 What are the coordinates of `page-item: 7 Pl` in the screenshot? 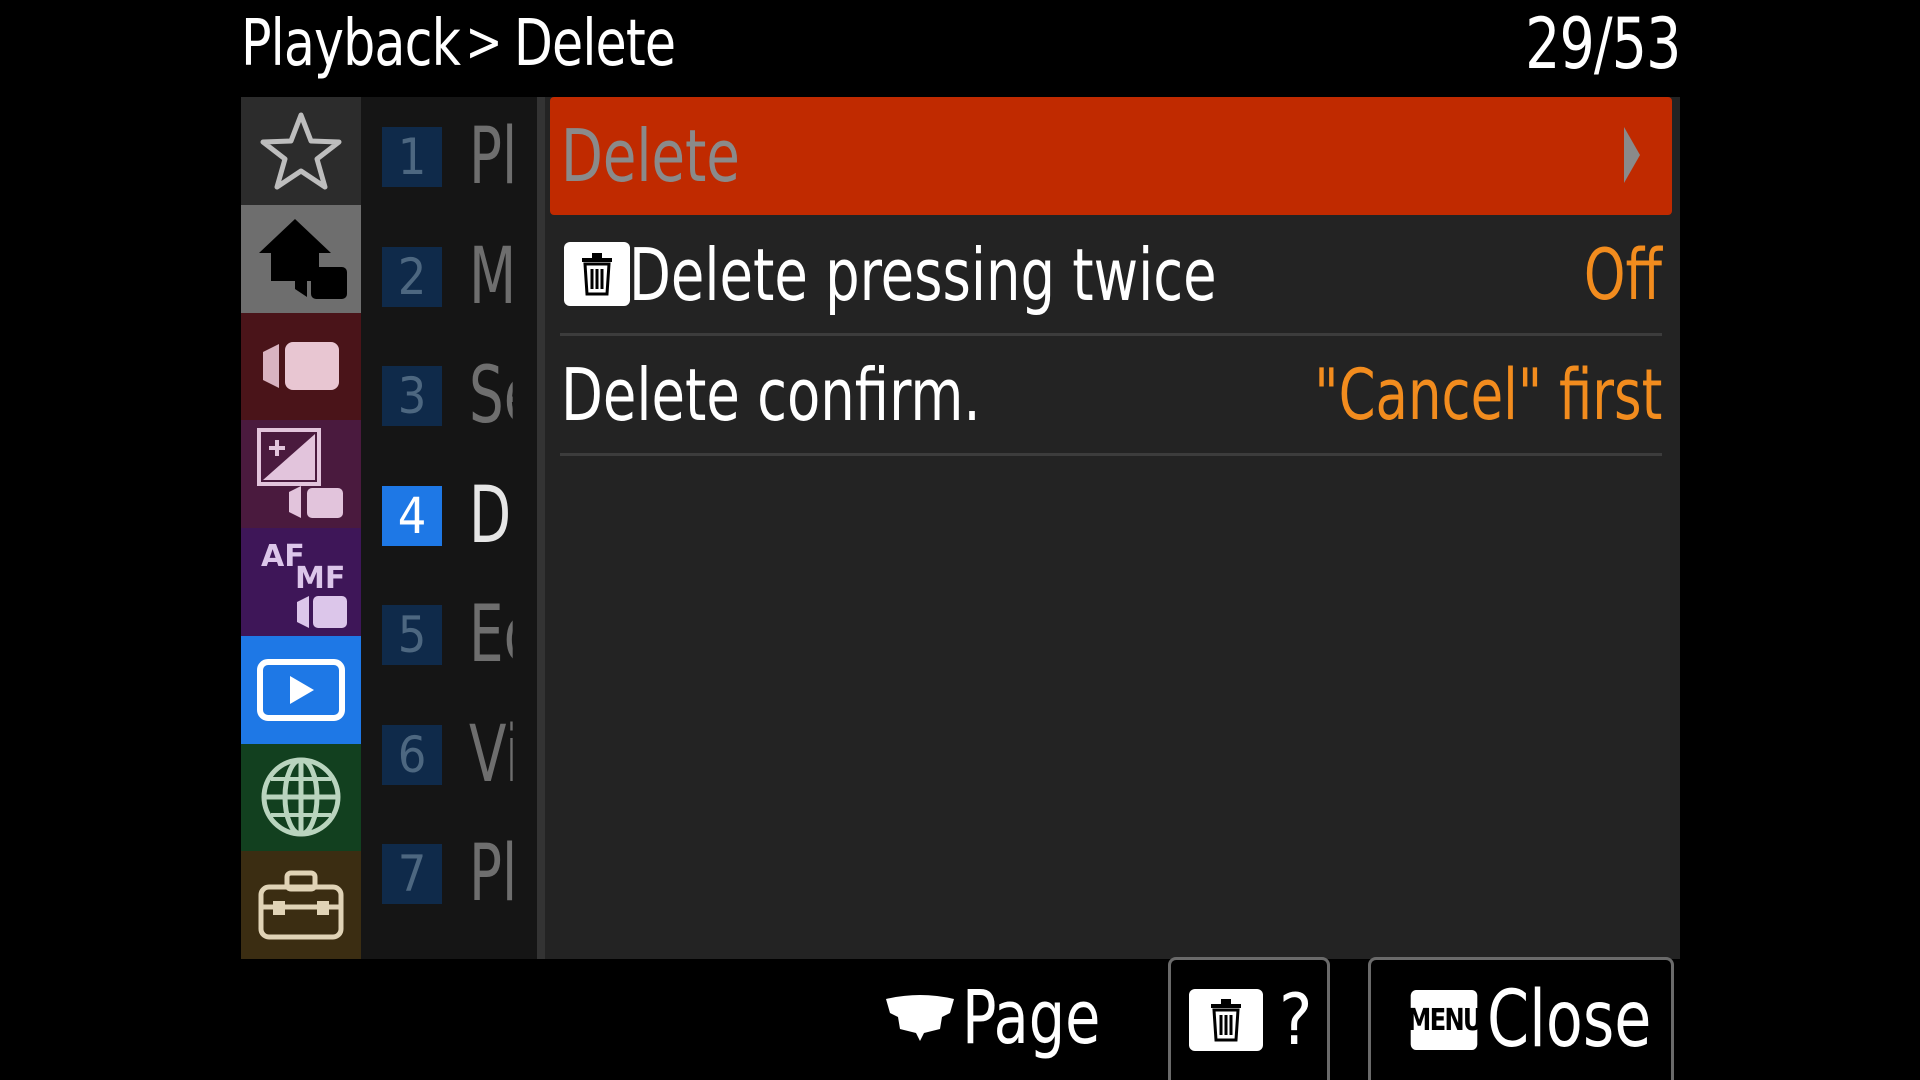 It's located at (449, 875).